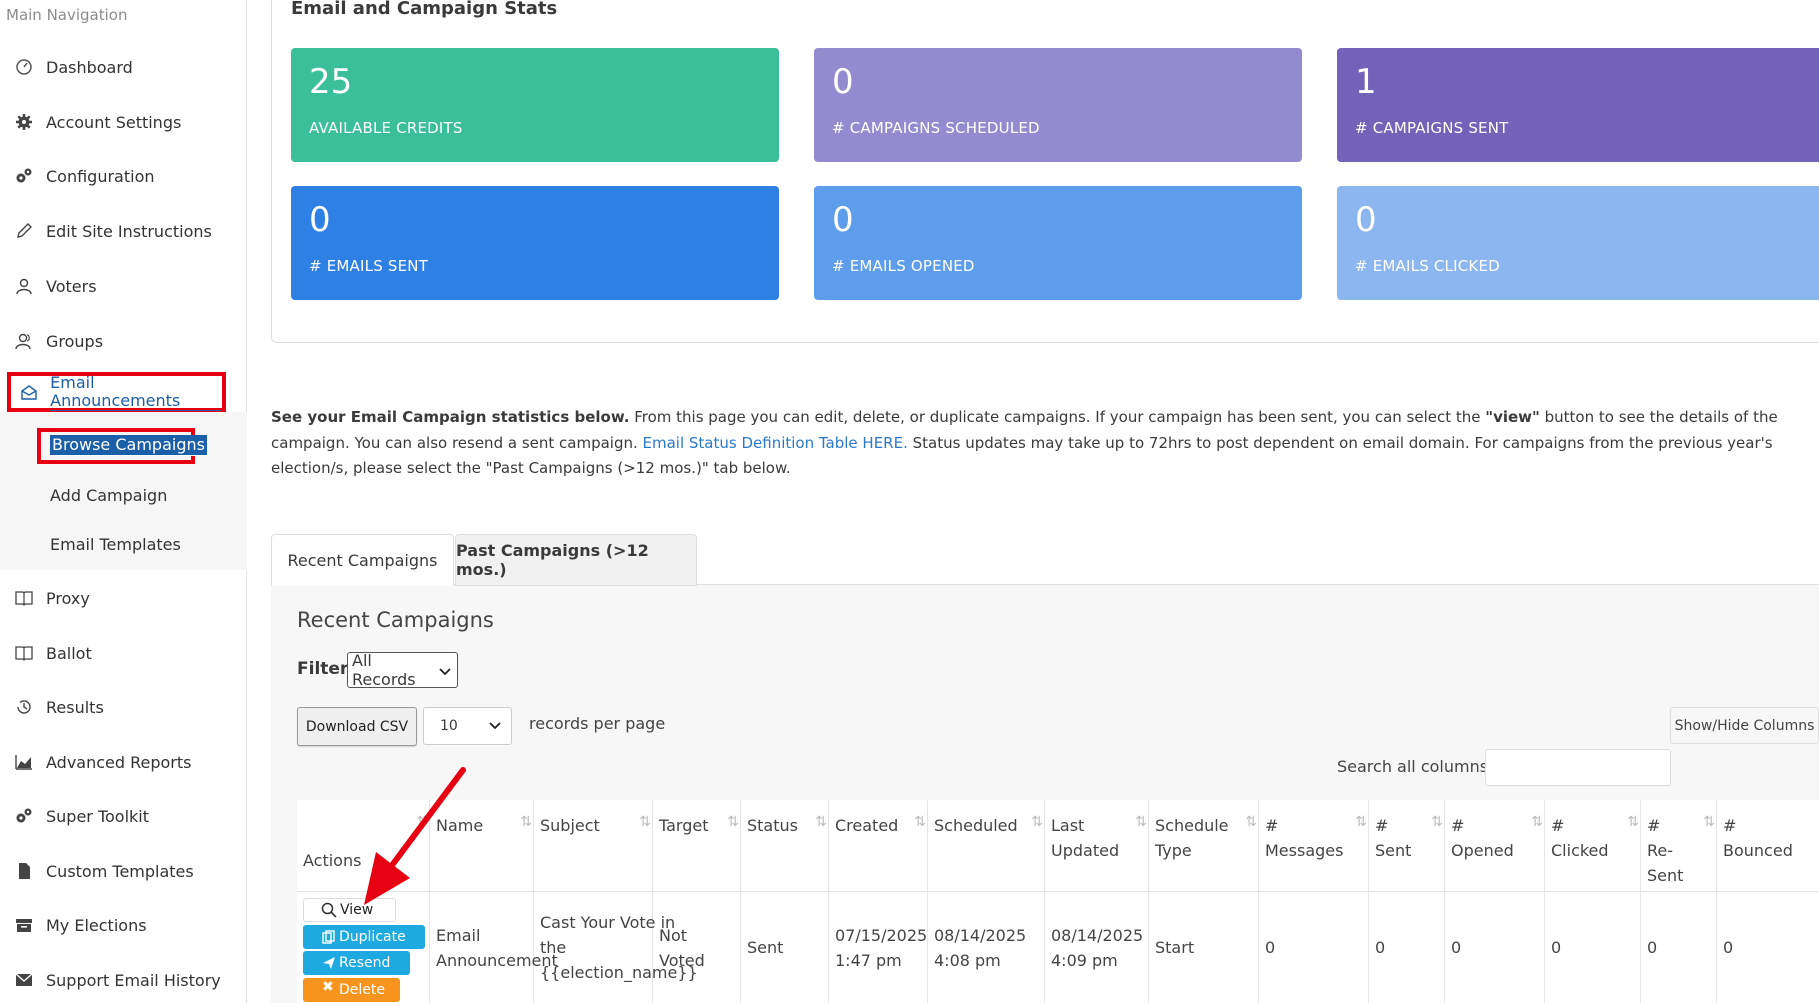 The height and width of the screenshot is (1003, 1819). Describe the element at coordinates (1482, 838) in the screenshot. I see `header-label: # Opened` at that location.